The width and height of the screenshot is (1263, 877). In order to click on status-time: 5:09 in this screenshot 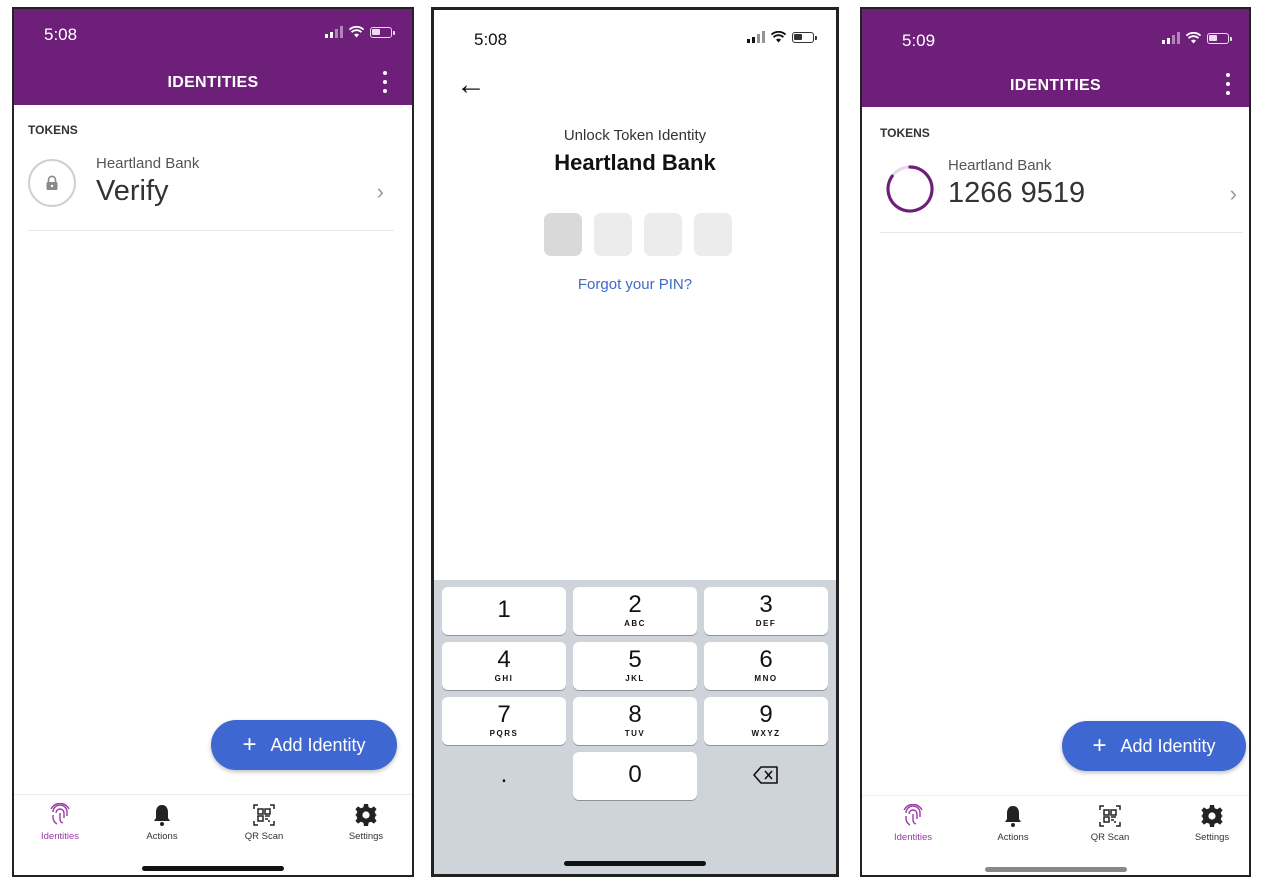, I will do `click(919, 40)`.